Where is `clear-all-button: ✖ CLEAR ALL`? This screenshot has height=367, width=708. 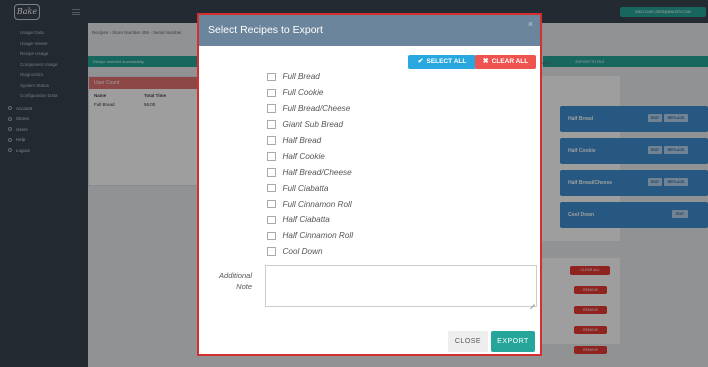 clear-all-button: ✖ CLEAR ALL is located at coordinates (505, 62).